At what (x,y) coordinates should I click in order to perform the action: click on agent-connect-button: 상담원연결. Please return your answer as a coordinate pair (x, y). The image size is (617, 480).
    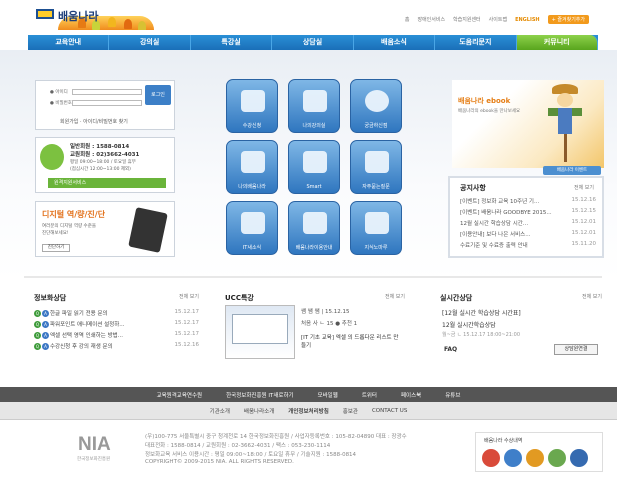
    Looking at the image, I should click on (576, 349).